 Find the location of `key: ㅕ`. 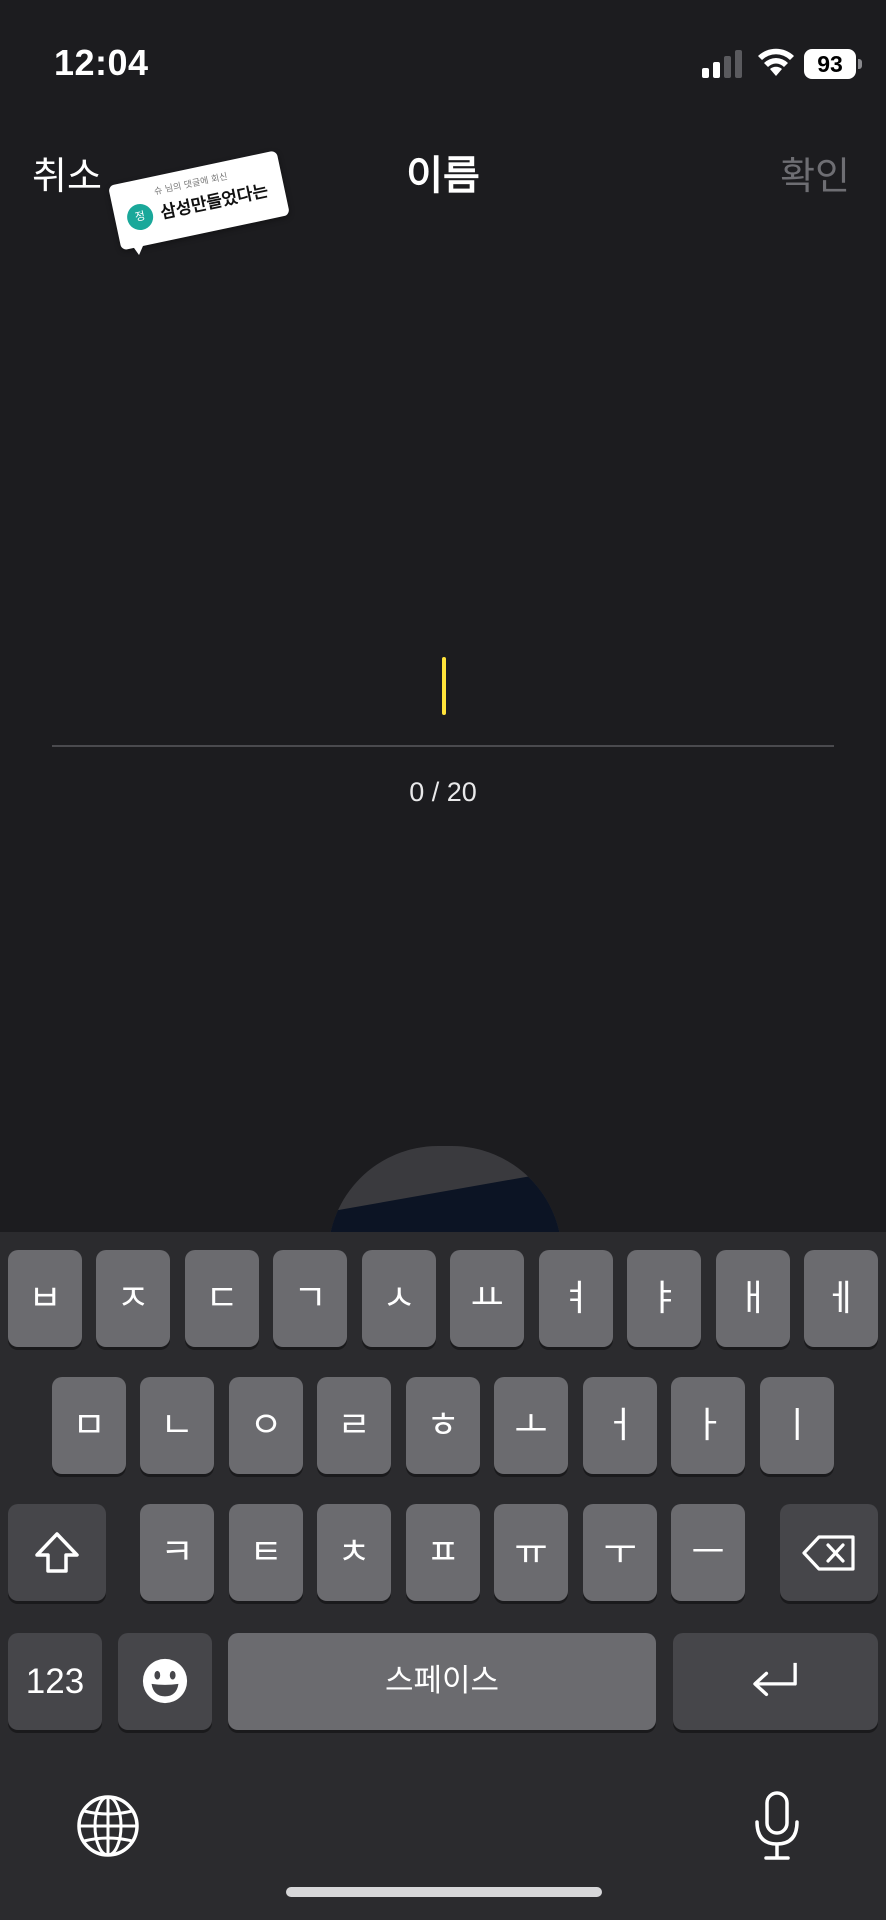

key: ㅕ is located at coordinates (576, 1298).